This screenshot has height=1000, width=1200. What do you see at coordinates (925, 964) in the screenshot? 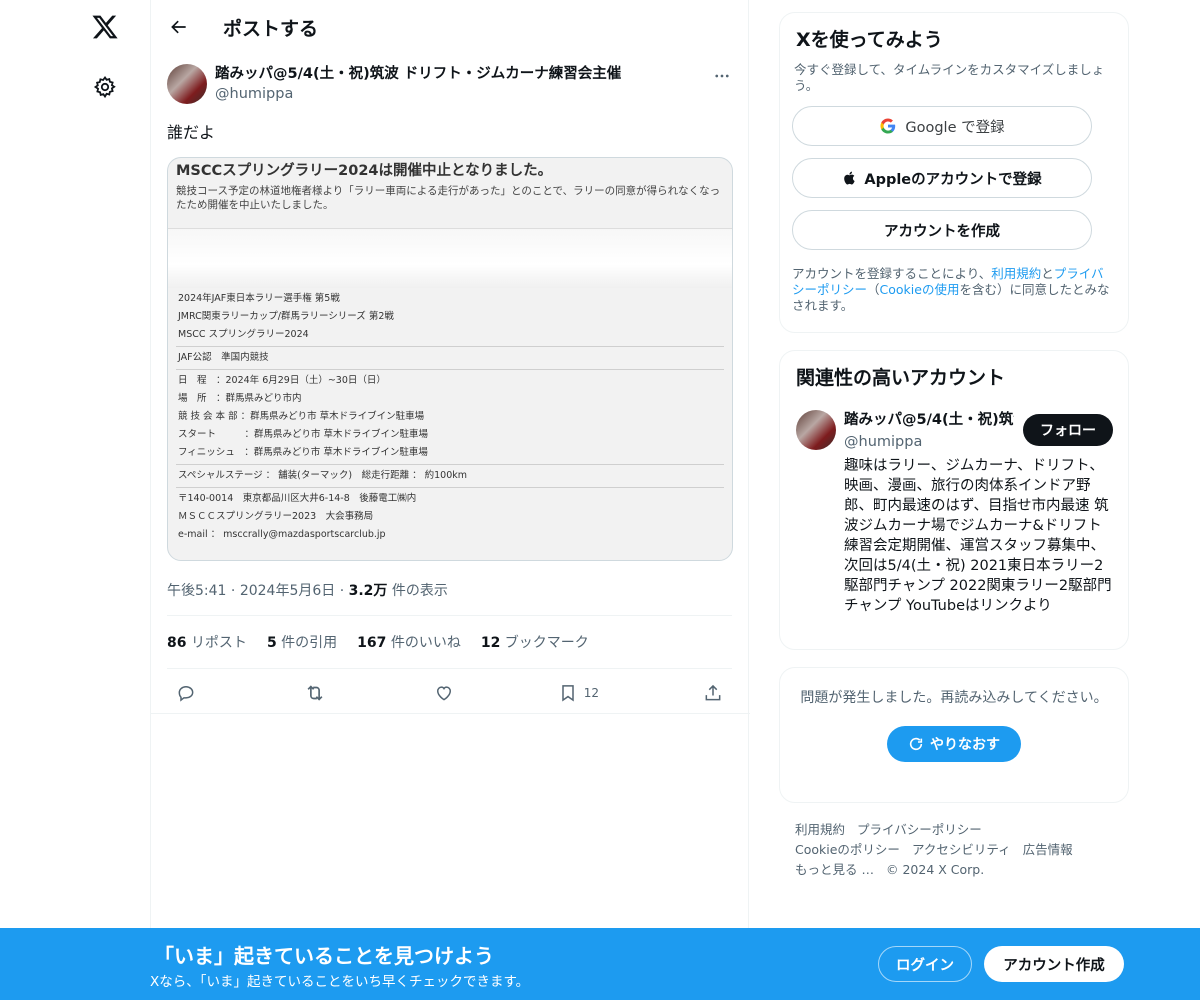
I see `login-button: ログイン` at bounding box center [925, 964].